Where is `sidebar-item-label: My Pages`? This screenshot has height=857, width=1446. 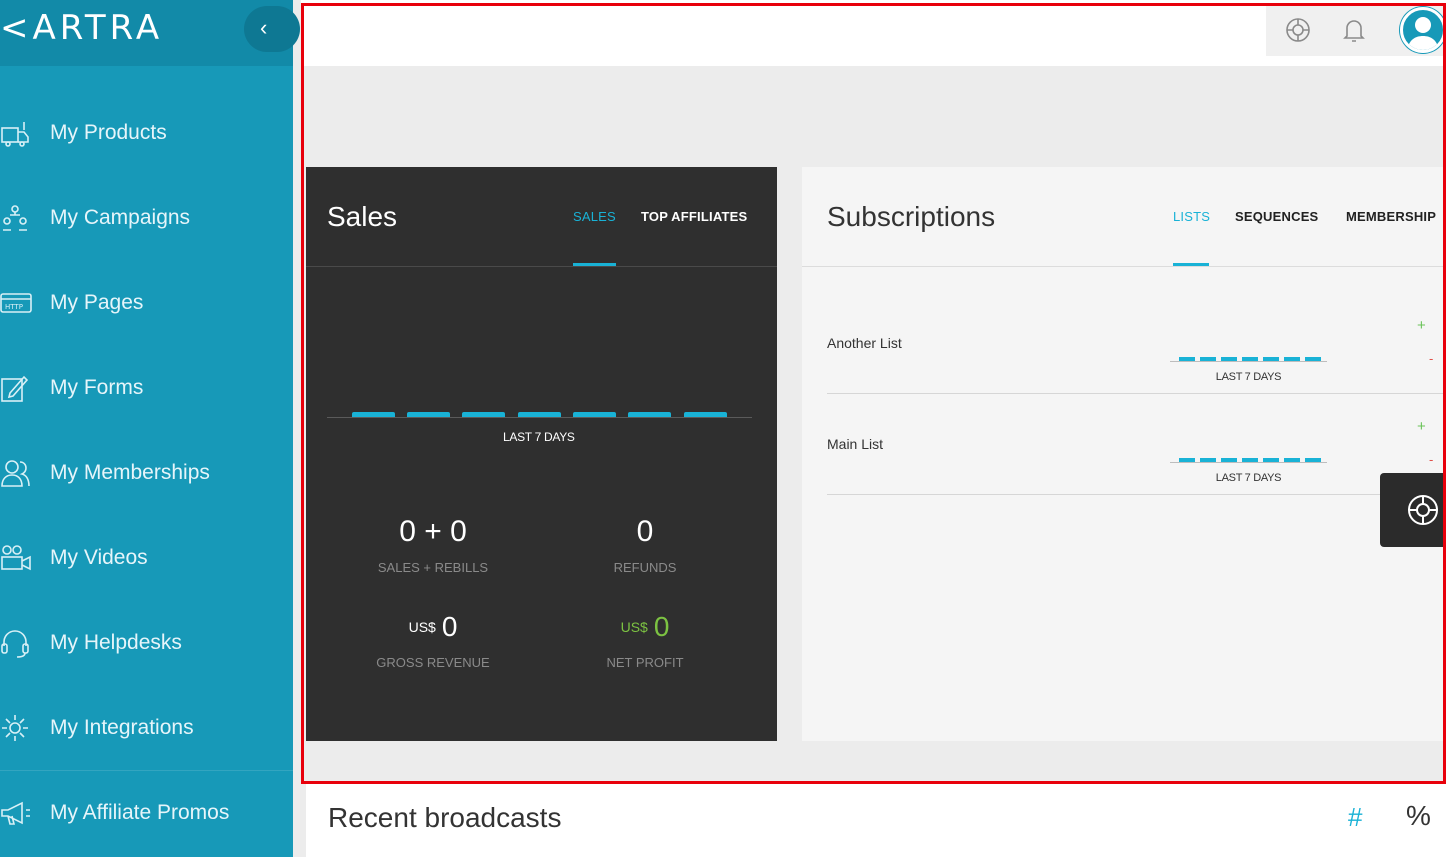 sidebar-item-label: My Pages is located at coordinates (97, 302).